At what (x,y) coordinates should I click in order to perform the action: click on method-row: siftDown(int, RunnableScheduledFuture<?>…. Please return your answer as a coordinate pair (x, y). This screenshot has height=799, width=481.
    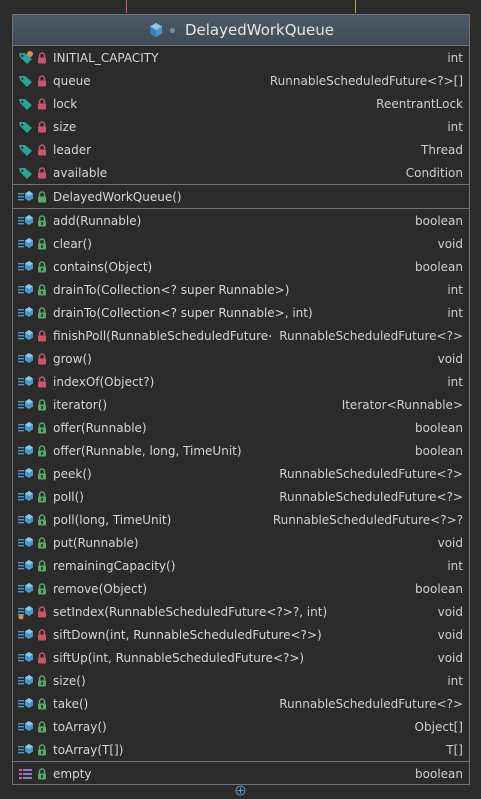
    Looking at the image, I should click on (241, 634).